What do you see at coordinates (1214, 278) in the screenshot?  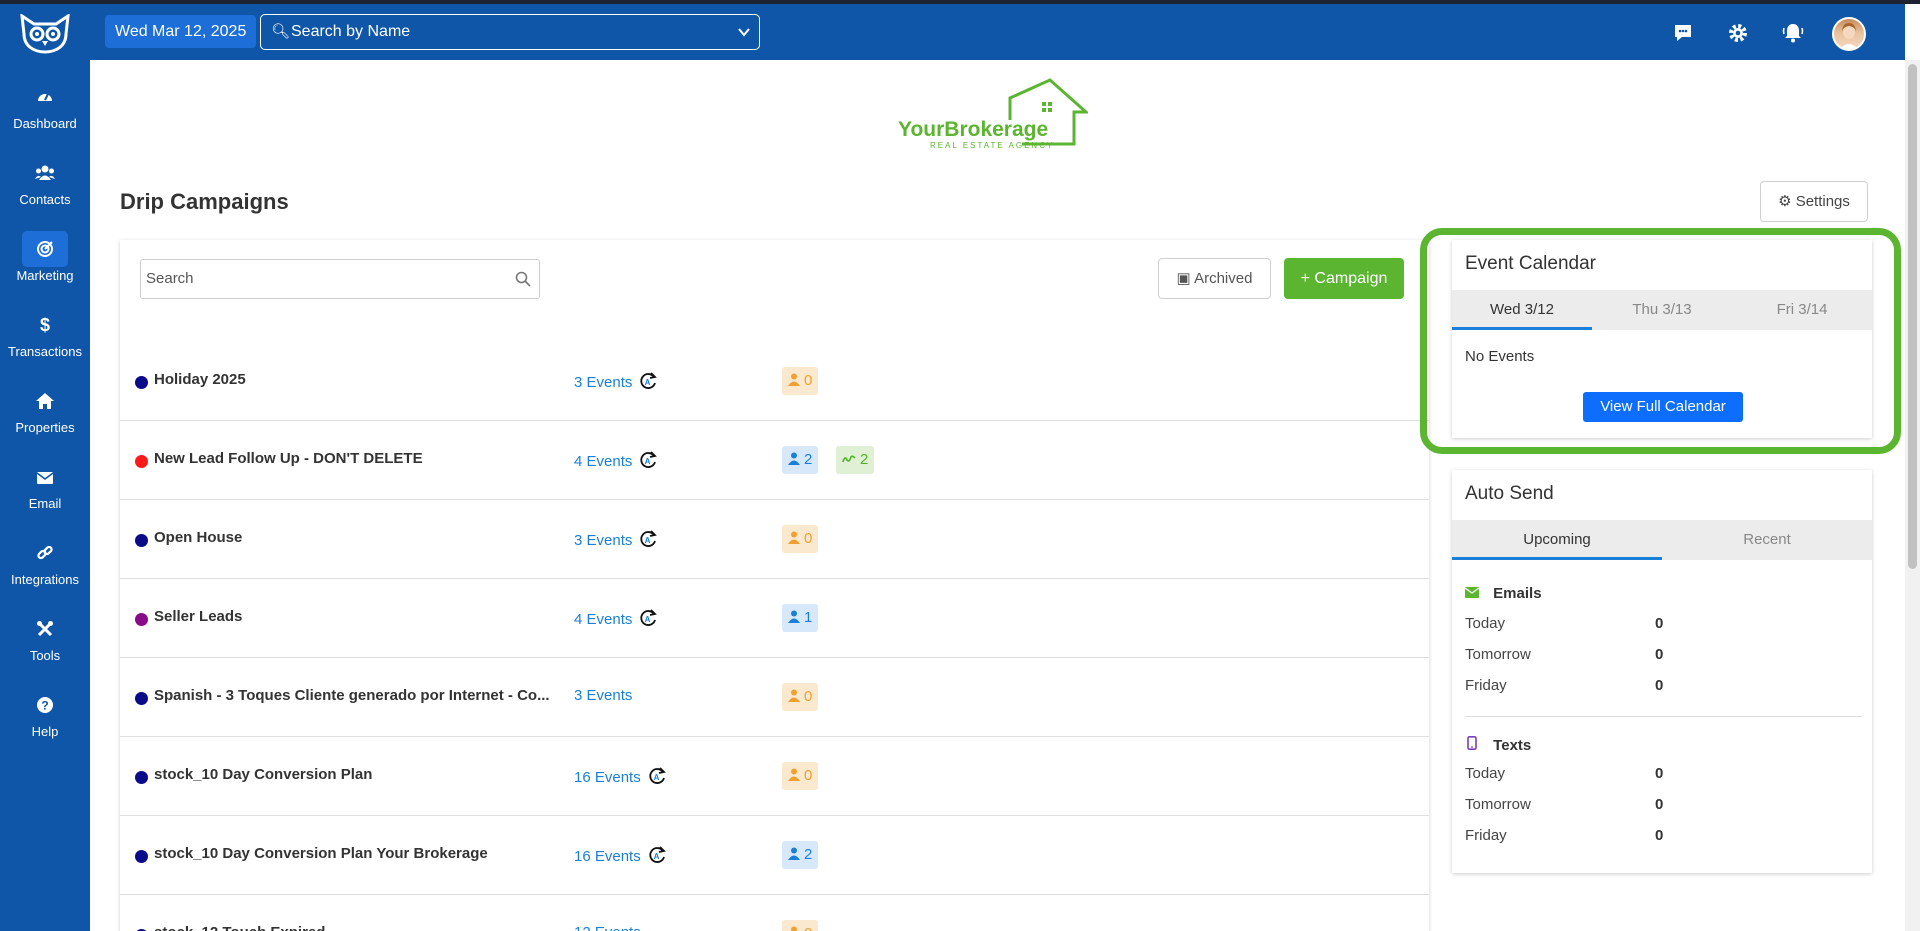 I see `archived-button: ▣ Archived` at bounding box center [1214, 278].